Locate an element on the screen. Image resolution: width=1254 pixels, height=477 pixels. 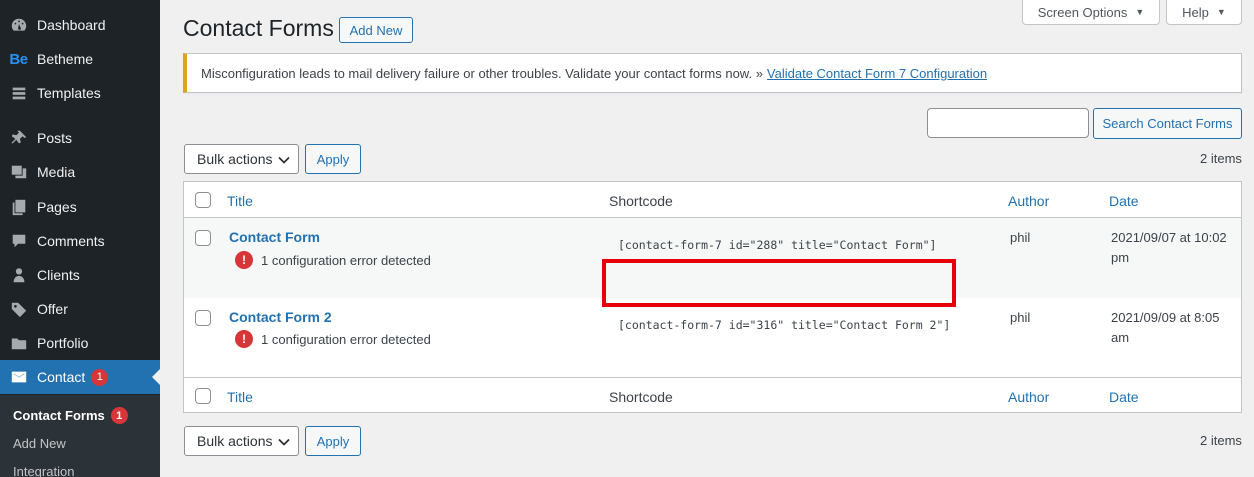
sidebar-item-offer: Offer is located at coordinates (80, 309).